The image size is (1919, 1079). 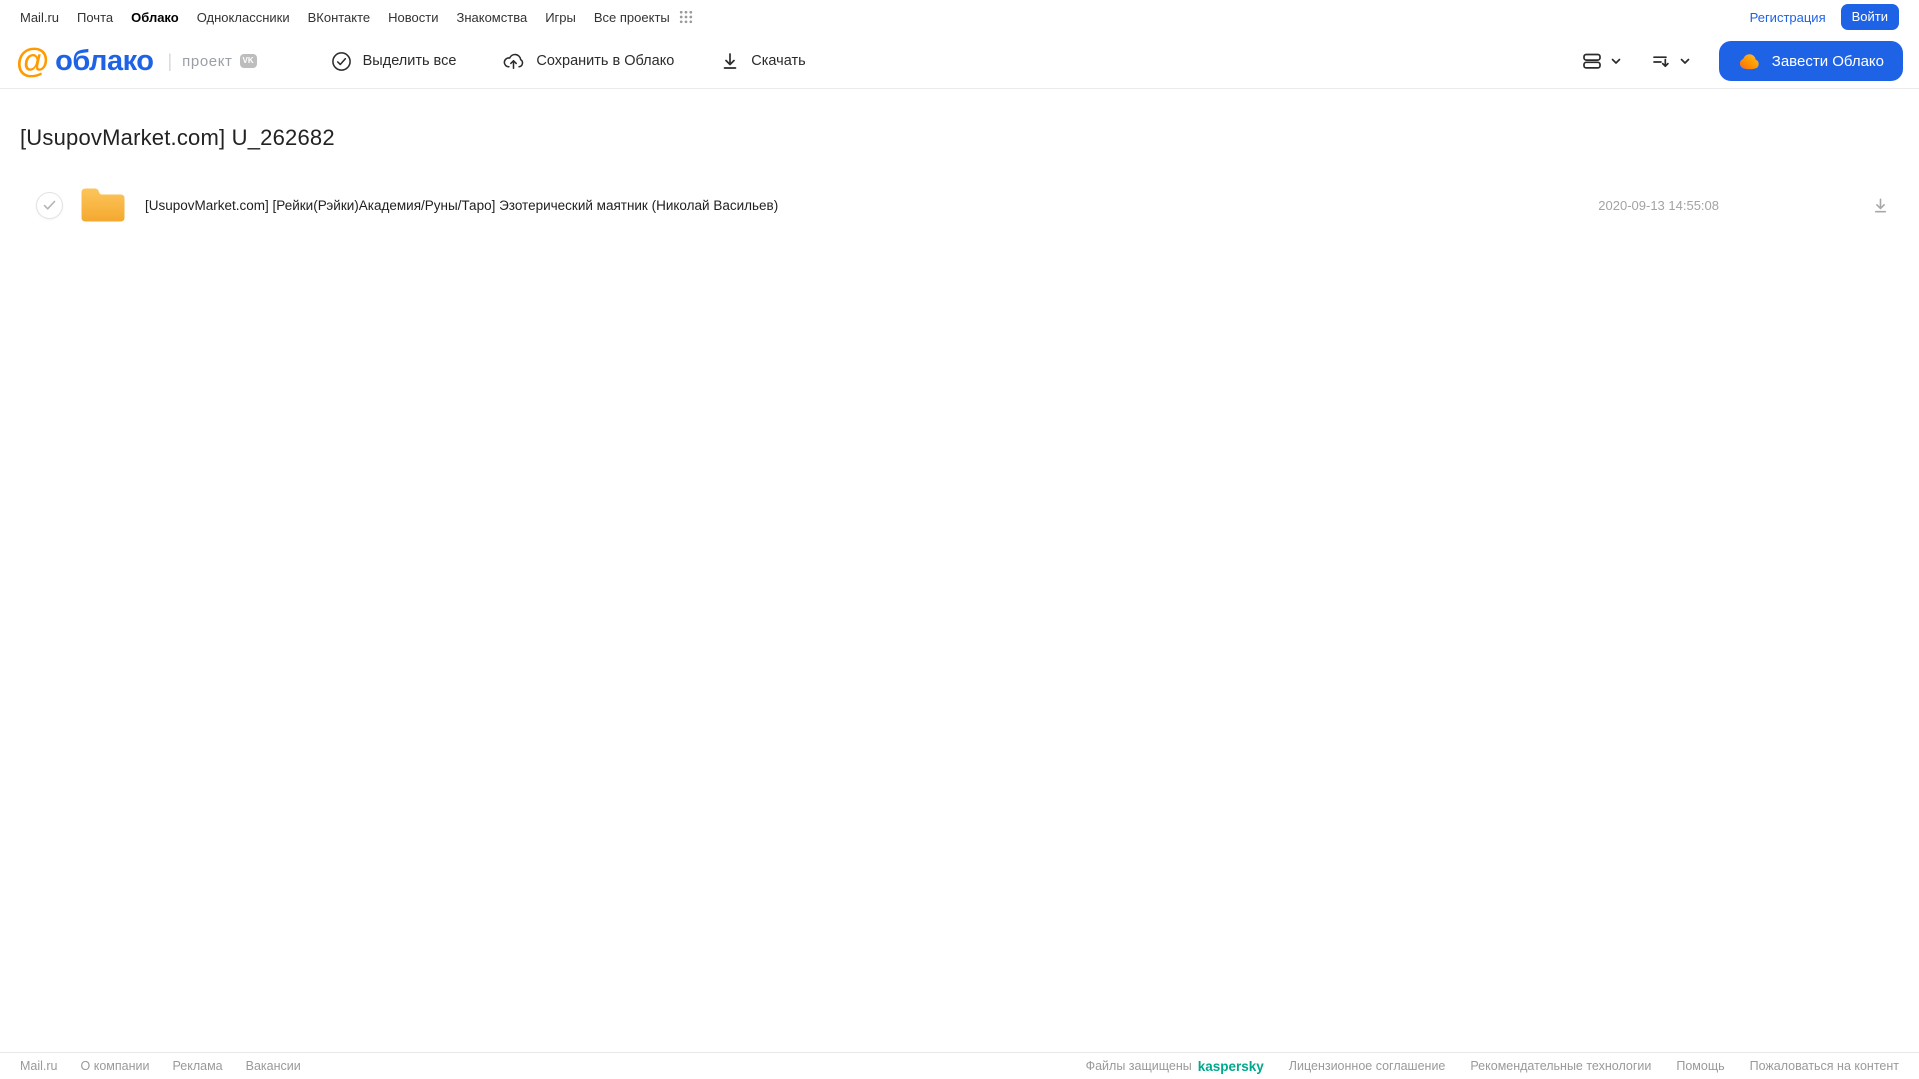 What do you see at coordinates (1231, 1066) in the screenshot?
I see `kaspersky-logo: kaspersky` at bounding box center [1231, 1066].